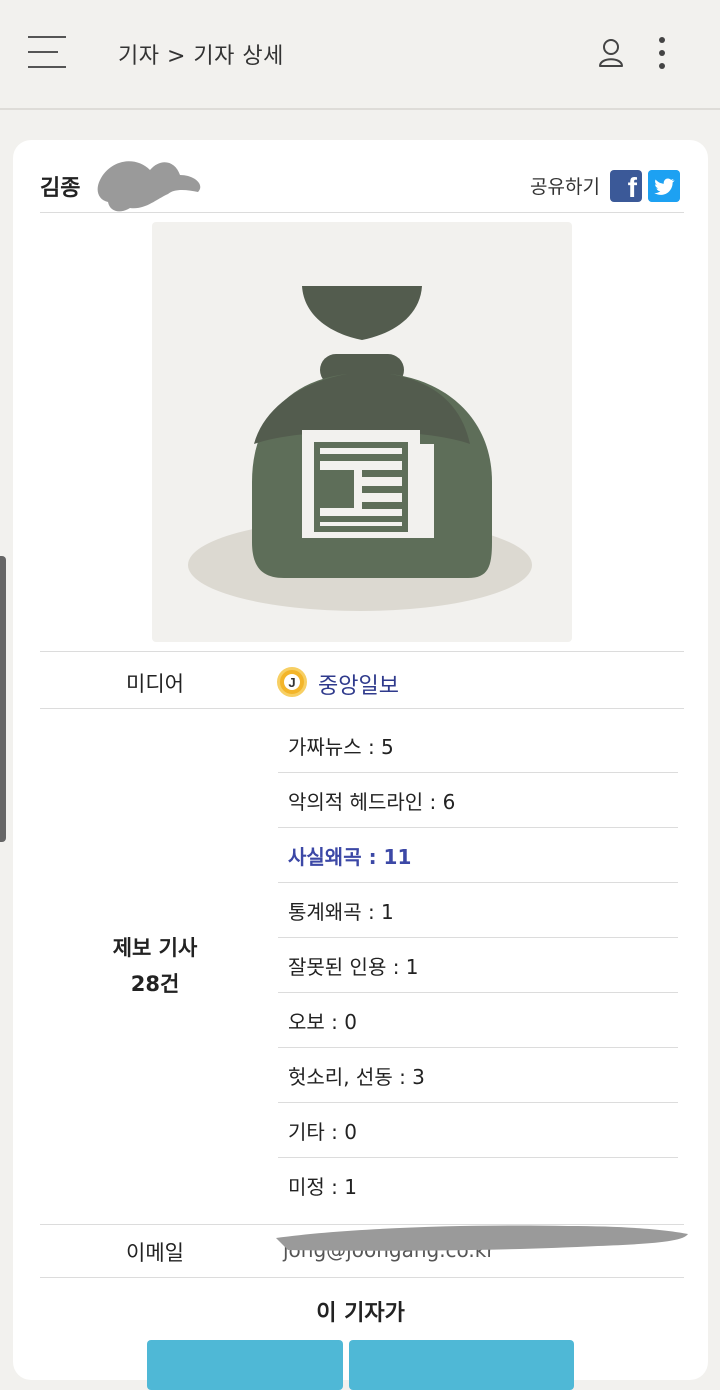 The image size is (720, 1390). I want to click on reports-total-count: 28건, so click(155, 984).